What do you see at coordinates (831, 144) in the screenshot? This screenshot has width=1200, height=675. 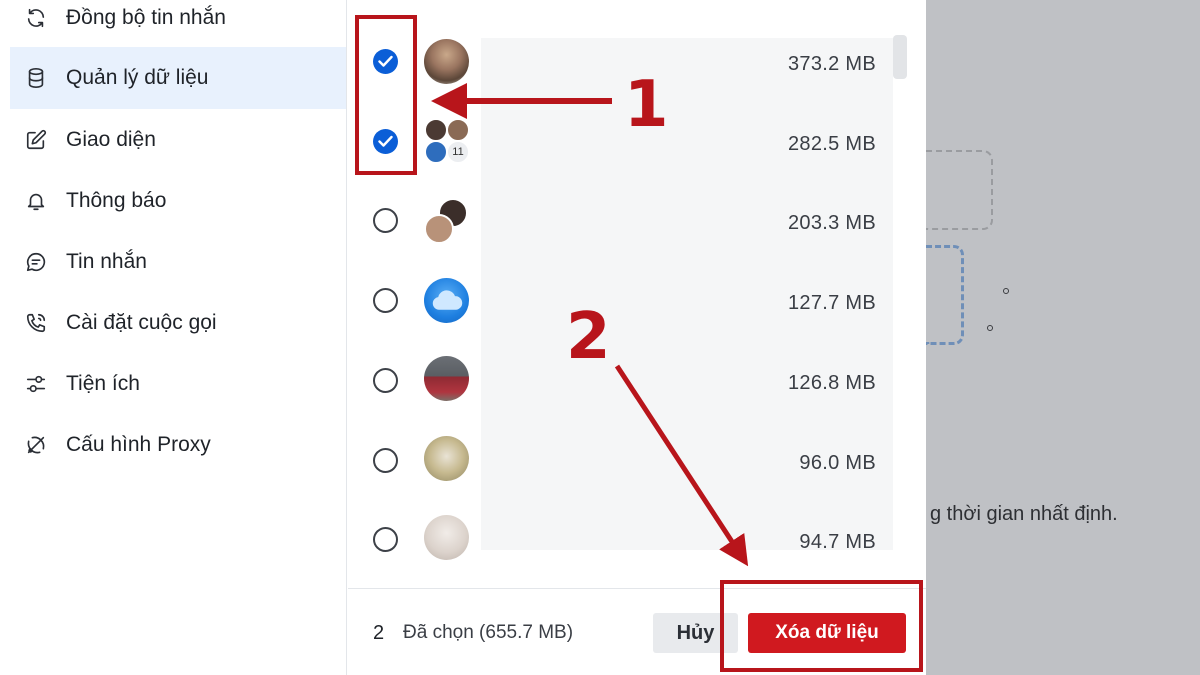 I see `storage-size: 282.5 MB` at bounding box center [831, 144].